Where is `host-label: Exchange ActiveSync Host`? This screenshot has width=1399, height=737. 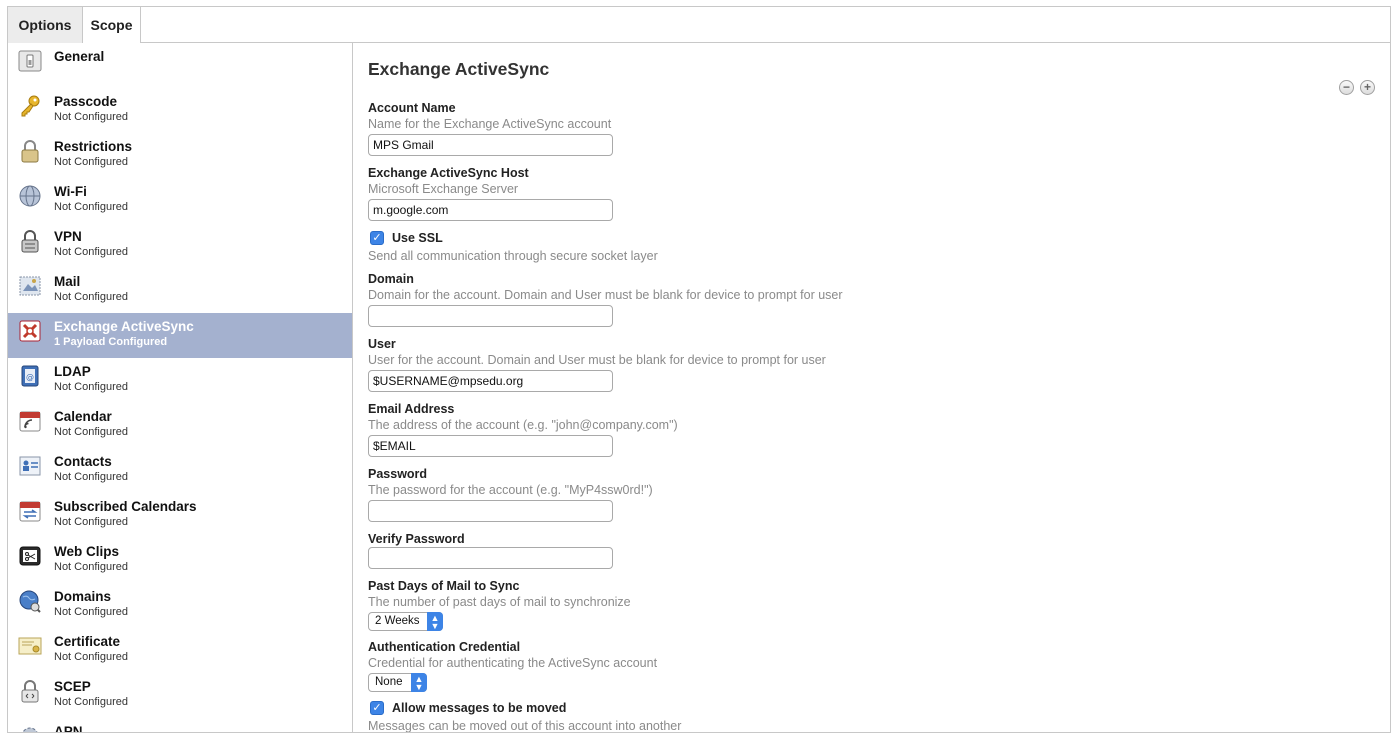
host-label: Exchange ActiveSync Host is located at coordinates (448, 173).